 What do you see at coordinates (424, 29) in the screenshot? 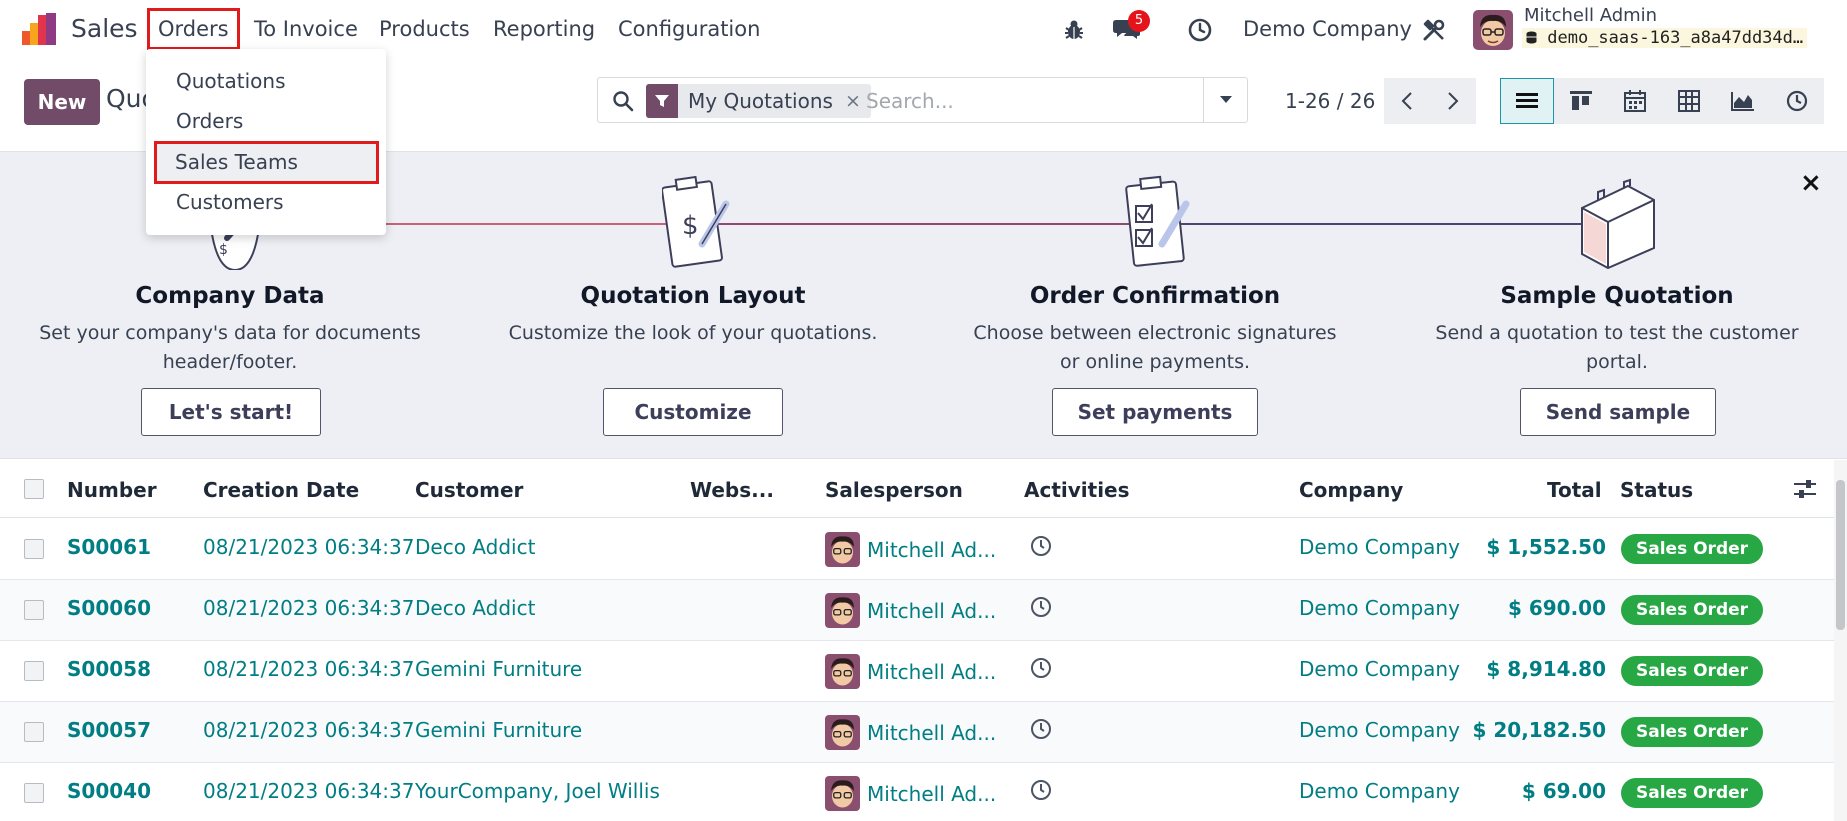
I see `menu-products: Products` at bounding box center [424, 29].